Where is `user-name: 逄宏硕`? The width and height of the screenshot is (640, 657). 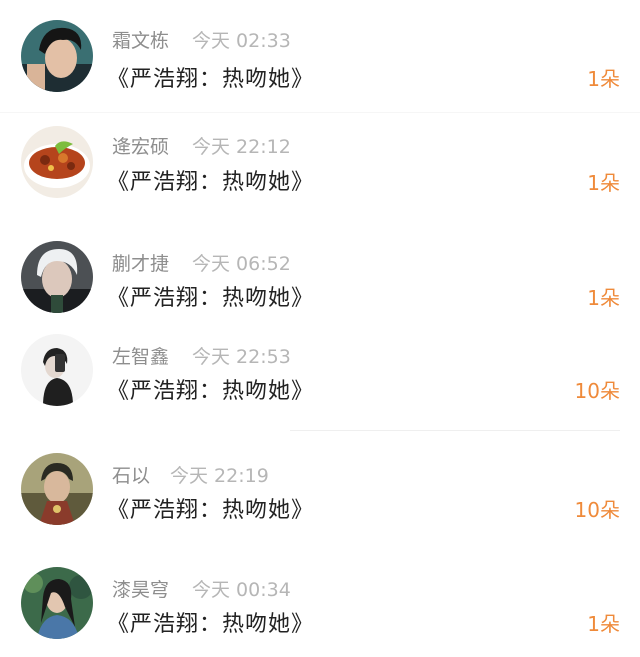 user-name: 逄宏硕 is located at coordinates (141, 147).